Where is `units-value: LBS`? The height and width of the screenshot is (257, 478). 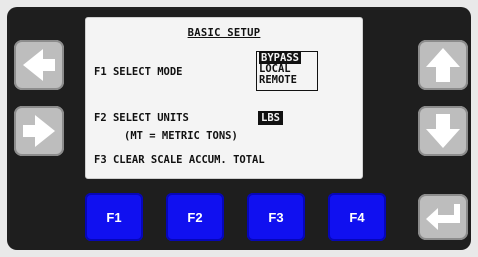 units-value: LBS is located at coordinates (270, 118).